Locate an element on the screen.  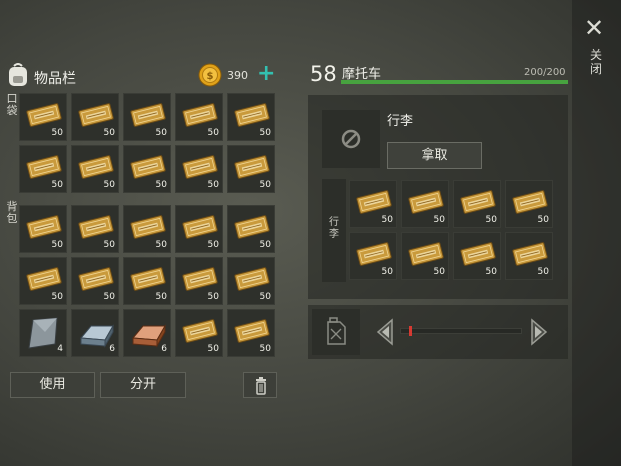
trash-icon is located at coordinates (261, 390).